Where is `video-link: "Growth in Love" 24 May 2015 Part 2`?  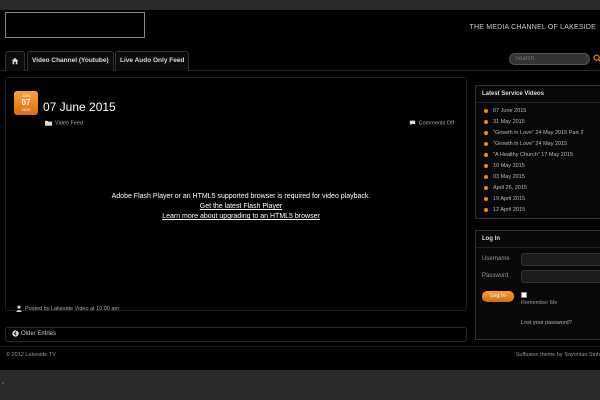
video-link: "Growth in Love" 24 May 2015 Part 2 is located at coordinates (538, 133).